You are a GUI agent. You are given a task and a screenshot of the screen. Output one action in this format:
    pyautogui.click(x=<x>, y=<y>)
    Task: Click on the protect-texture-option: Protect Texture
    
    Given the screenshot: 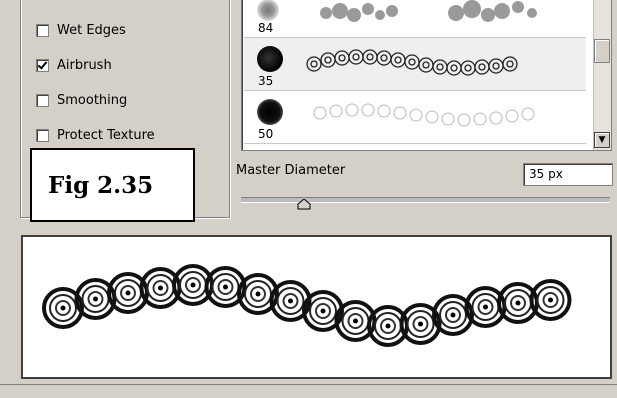 What is the action you would take?
    pyautogui.click(x=95, y=135)
    